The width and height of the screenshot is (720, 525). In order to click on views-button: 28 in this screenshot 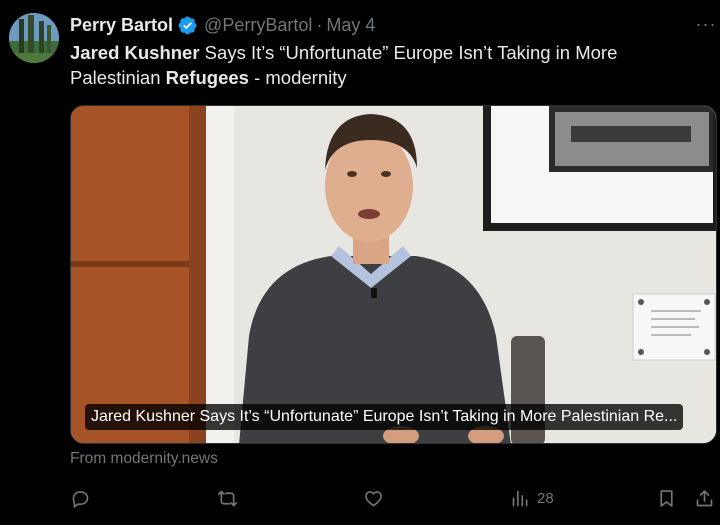, I will do `click(532, 498)`.